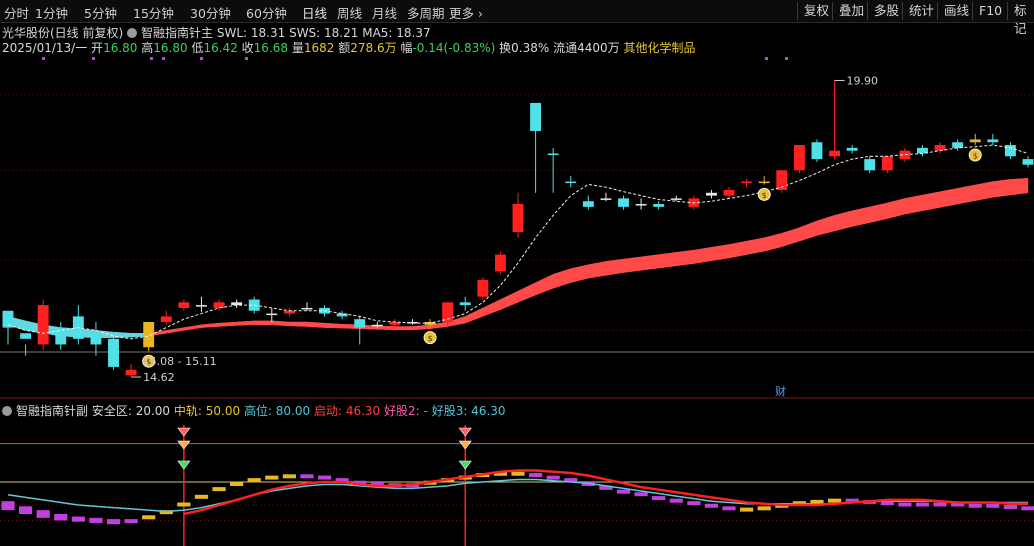 The width and height of the screenshot is (1034, 546). What do you see at coordinates (180, 361) in the screenshot?
I see `range-label: 15.08 - 15.11` at bounding box center [180, 361].